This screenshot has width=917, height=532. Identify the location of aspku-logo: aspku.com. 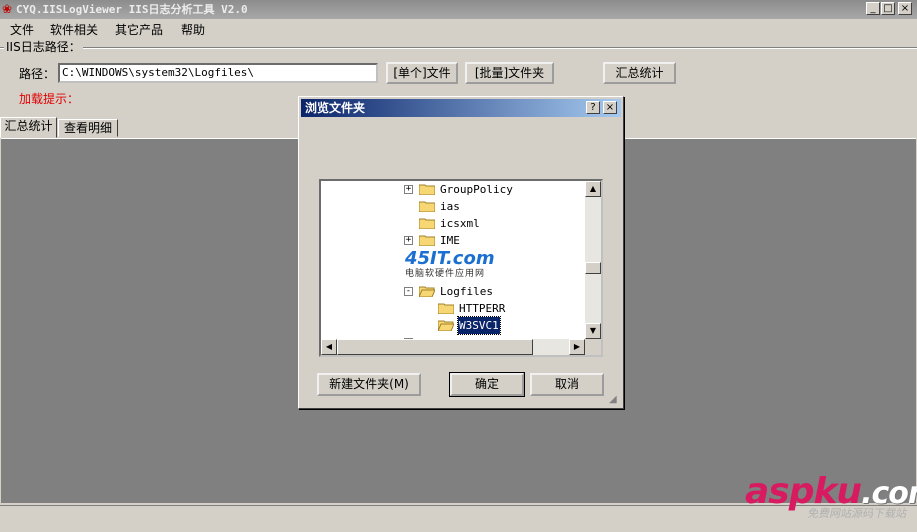
(831, 493).